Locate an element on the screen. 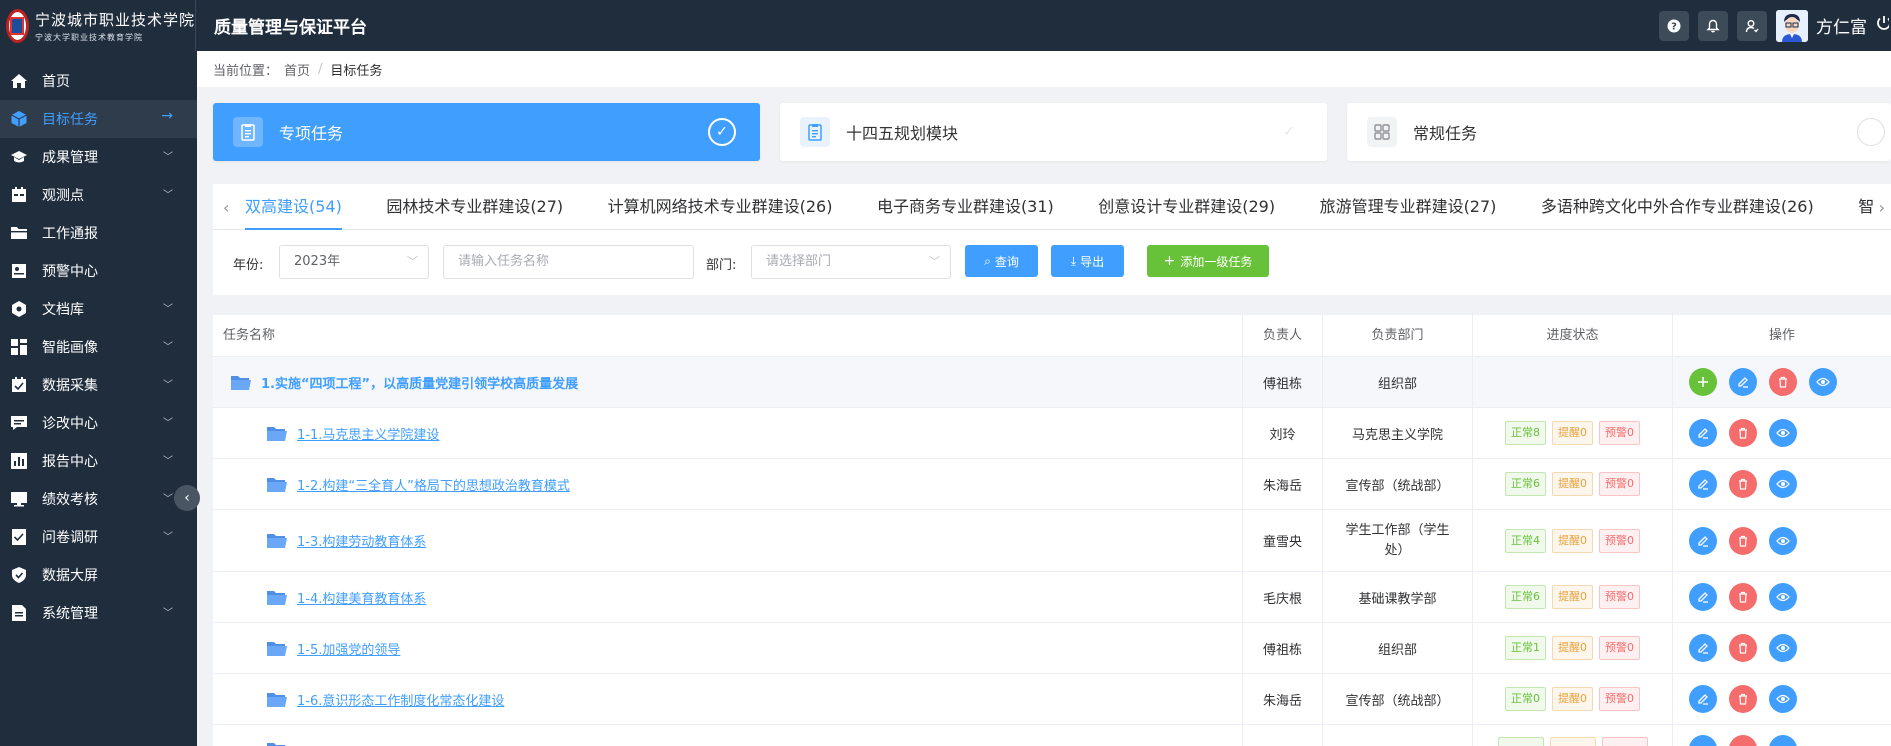 This screenshot has width=1891, height=746. add-subtask-button is located at coordinates (1703, 382).